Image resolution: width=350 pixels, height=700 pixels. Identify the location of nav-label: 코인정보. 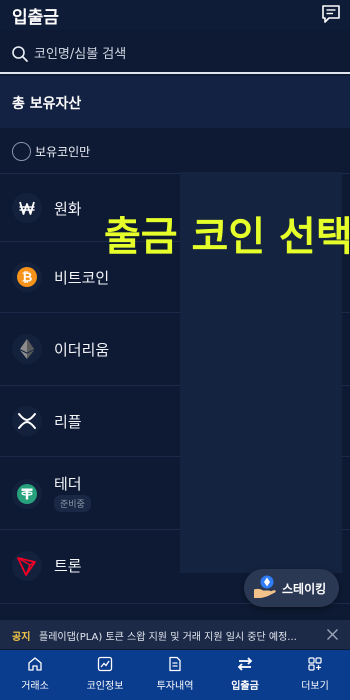
(105, 686).